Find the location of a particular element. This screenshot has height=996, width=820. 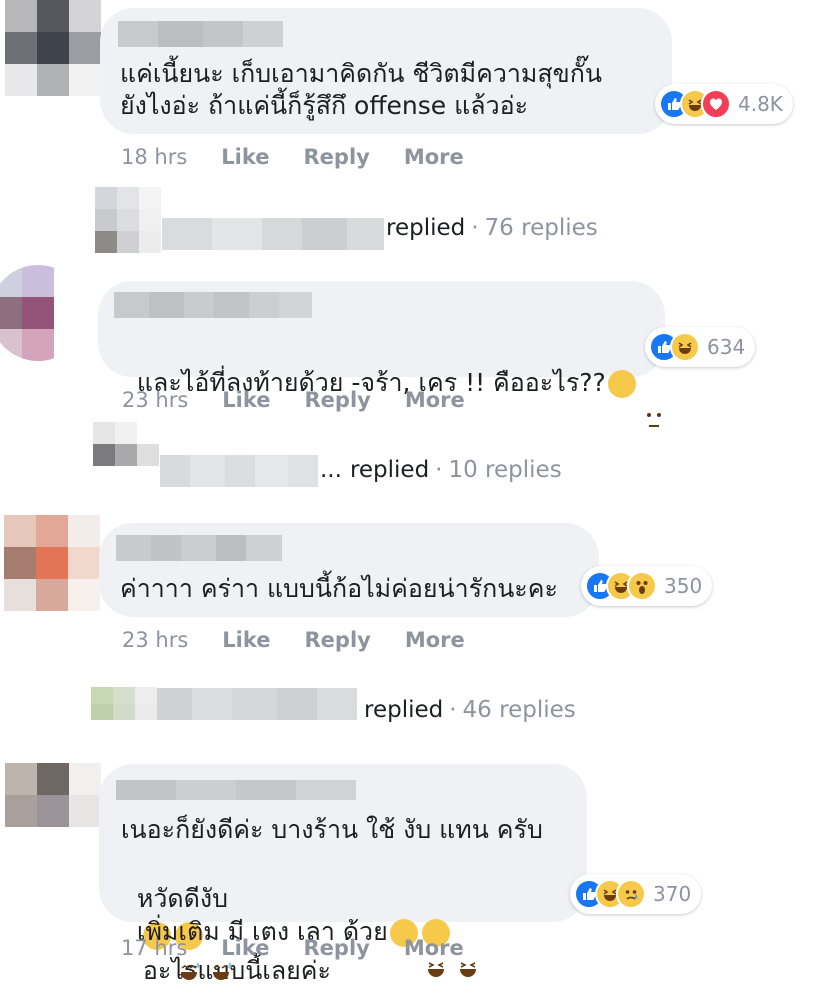

rolling-eyes-emoji is located at coordinates (635, 398).